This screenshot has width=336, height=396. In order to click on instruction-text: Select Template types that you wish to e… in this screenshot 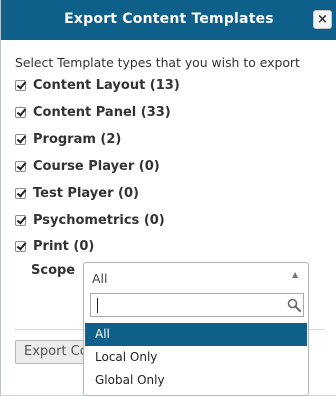, I will do `click(157, 62)`.